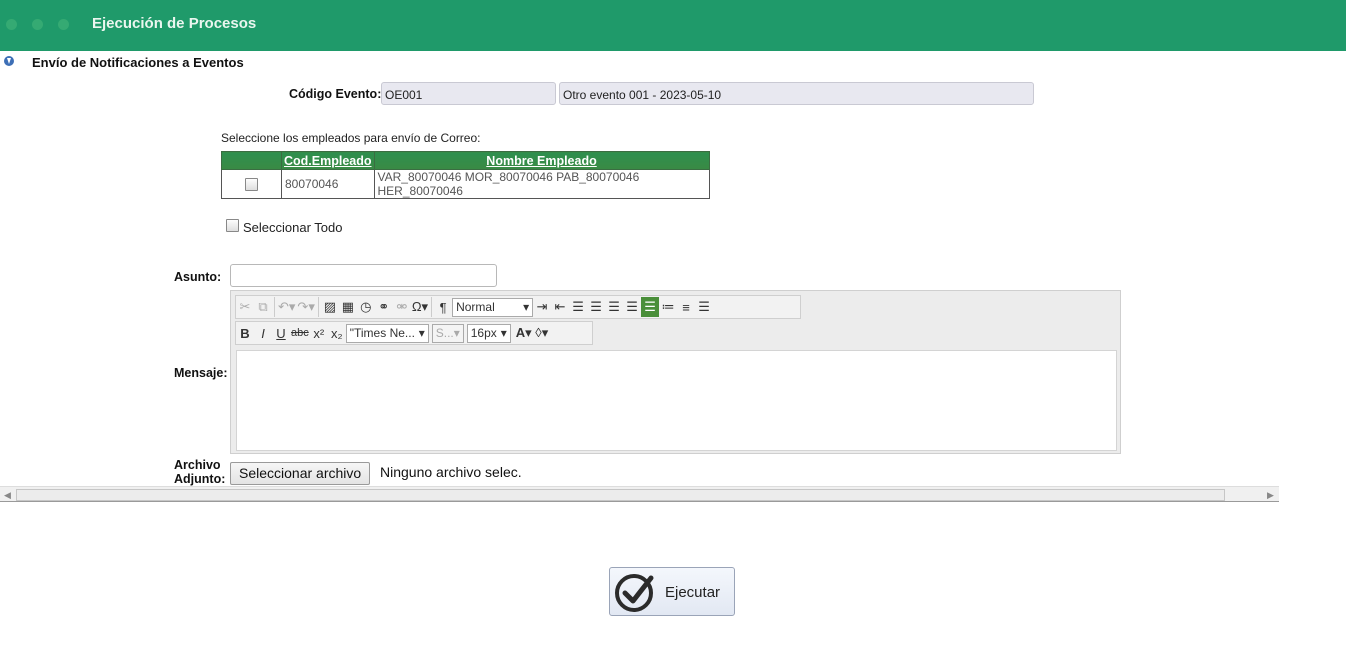 The image size is (1346, 645). Describe the element at coordinates (281, 333) in the screenshot. I see `underline-icon: U` at that location.